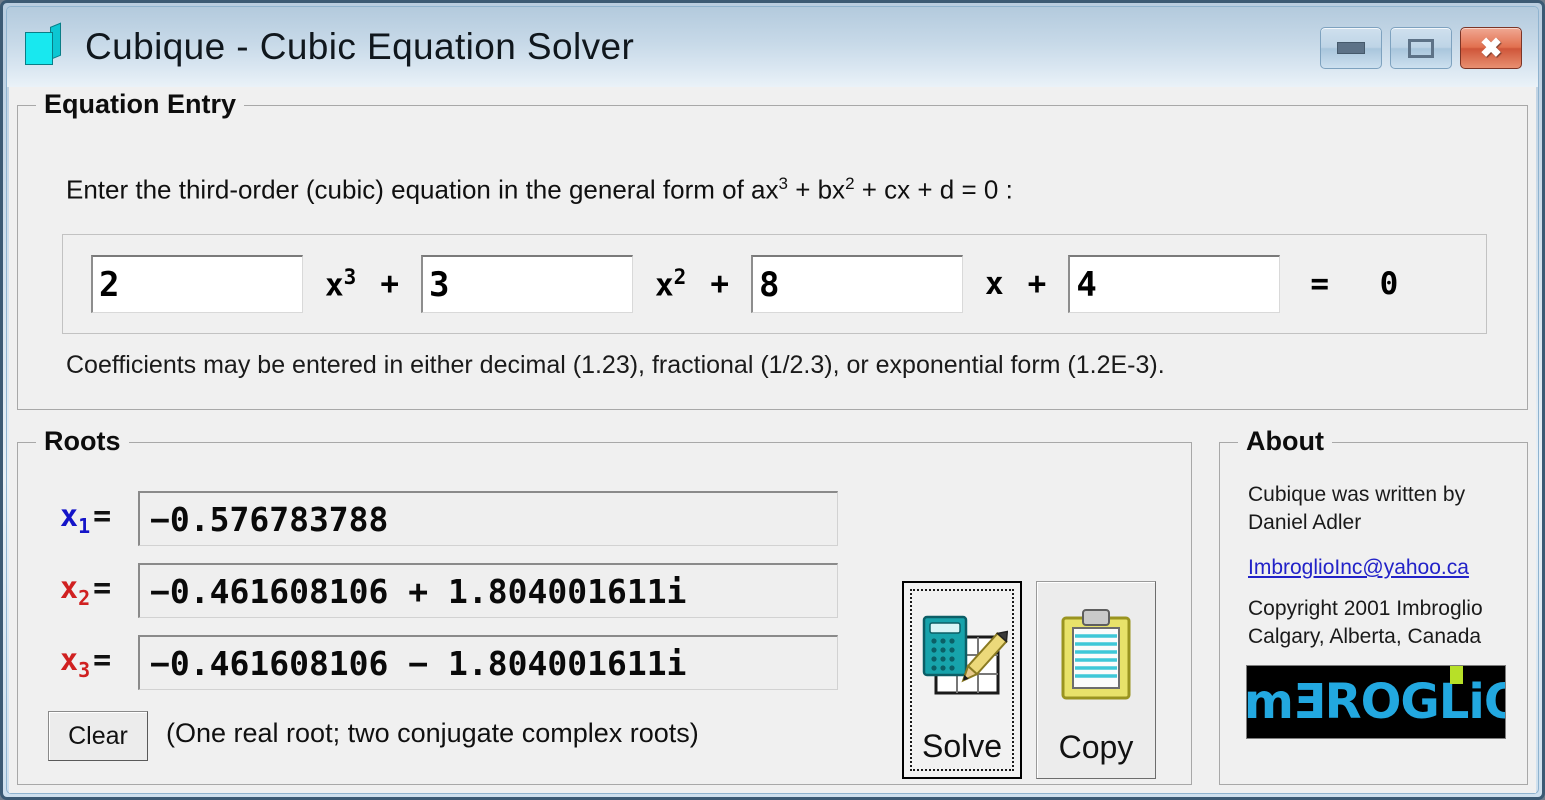 Image resolution: width=1545 pixels, height=800 pixels. Describe the element at coordinates (1365, 608) in the screenshot. I see `about-copyright-line-1: Copyright 2001 Imbroglio` at that location.